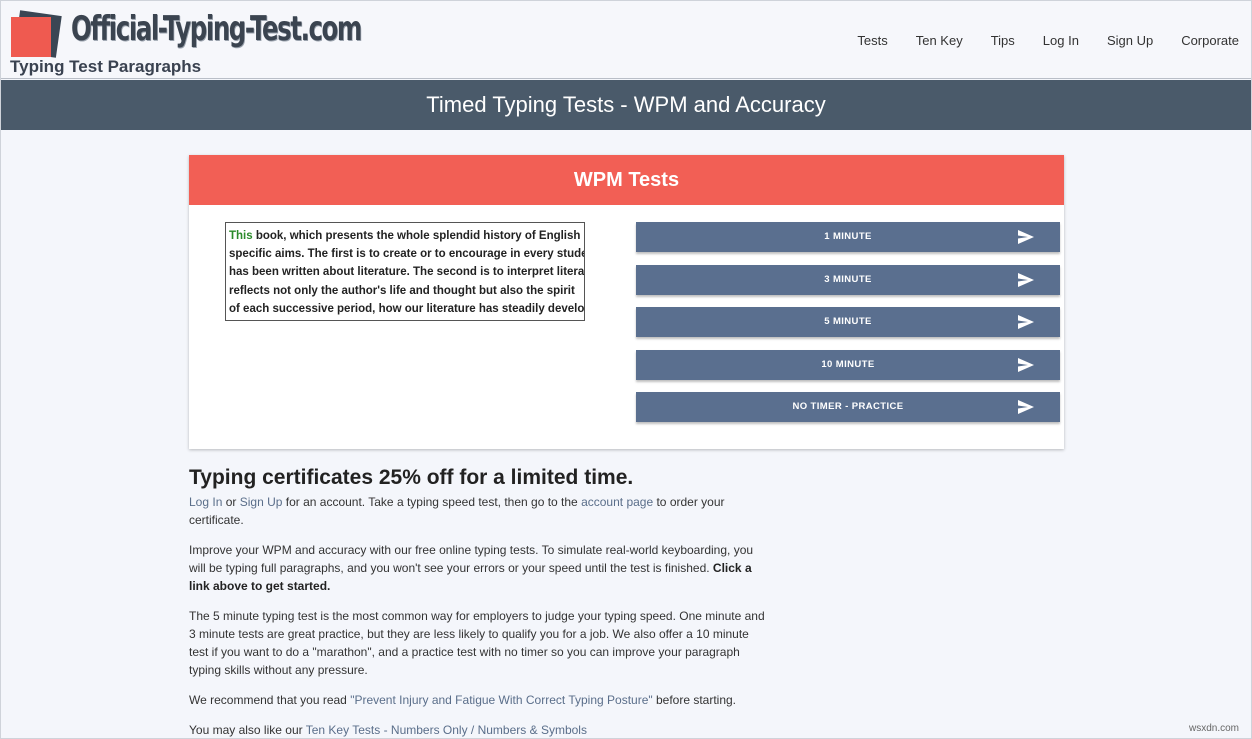 This screenshot has height=739, width=1252. Describe the element at coordinates (205, 502) in the screenshot. I see `log-in-link: Log In` at that location.